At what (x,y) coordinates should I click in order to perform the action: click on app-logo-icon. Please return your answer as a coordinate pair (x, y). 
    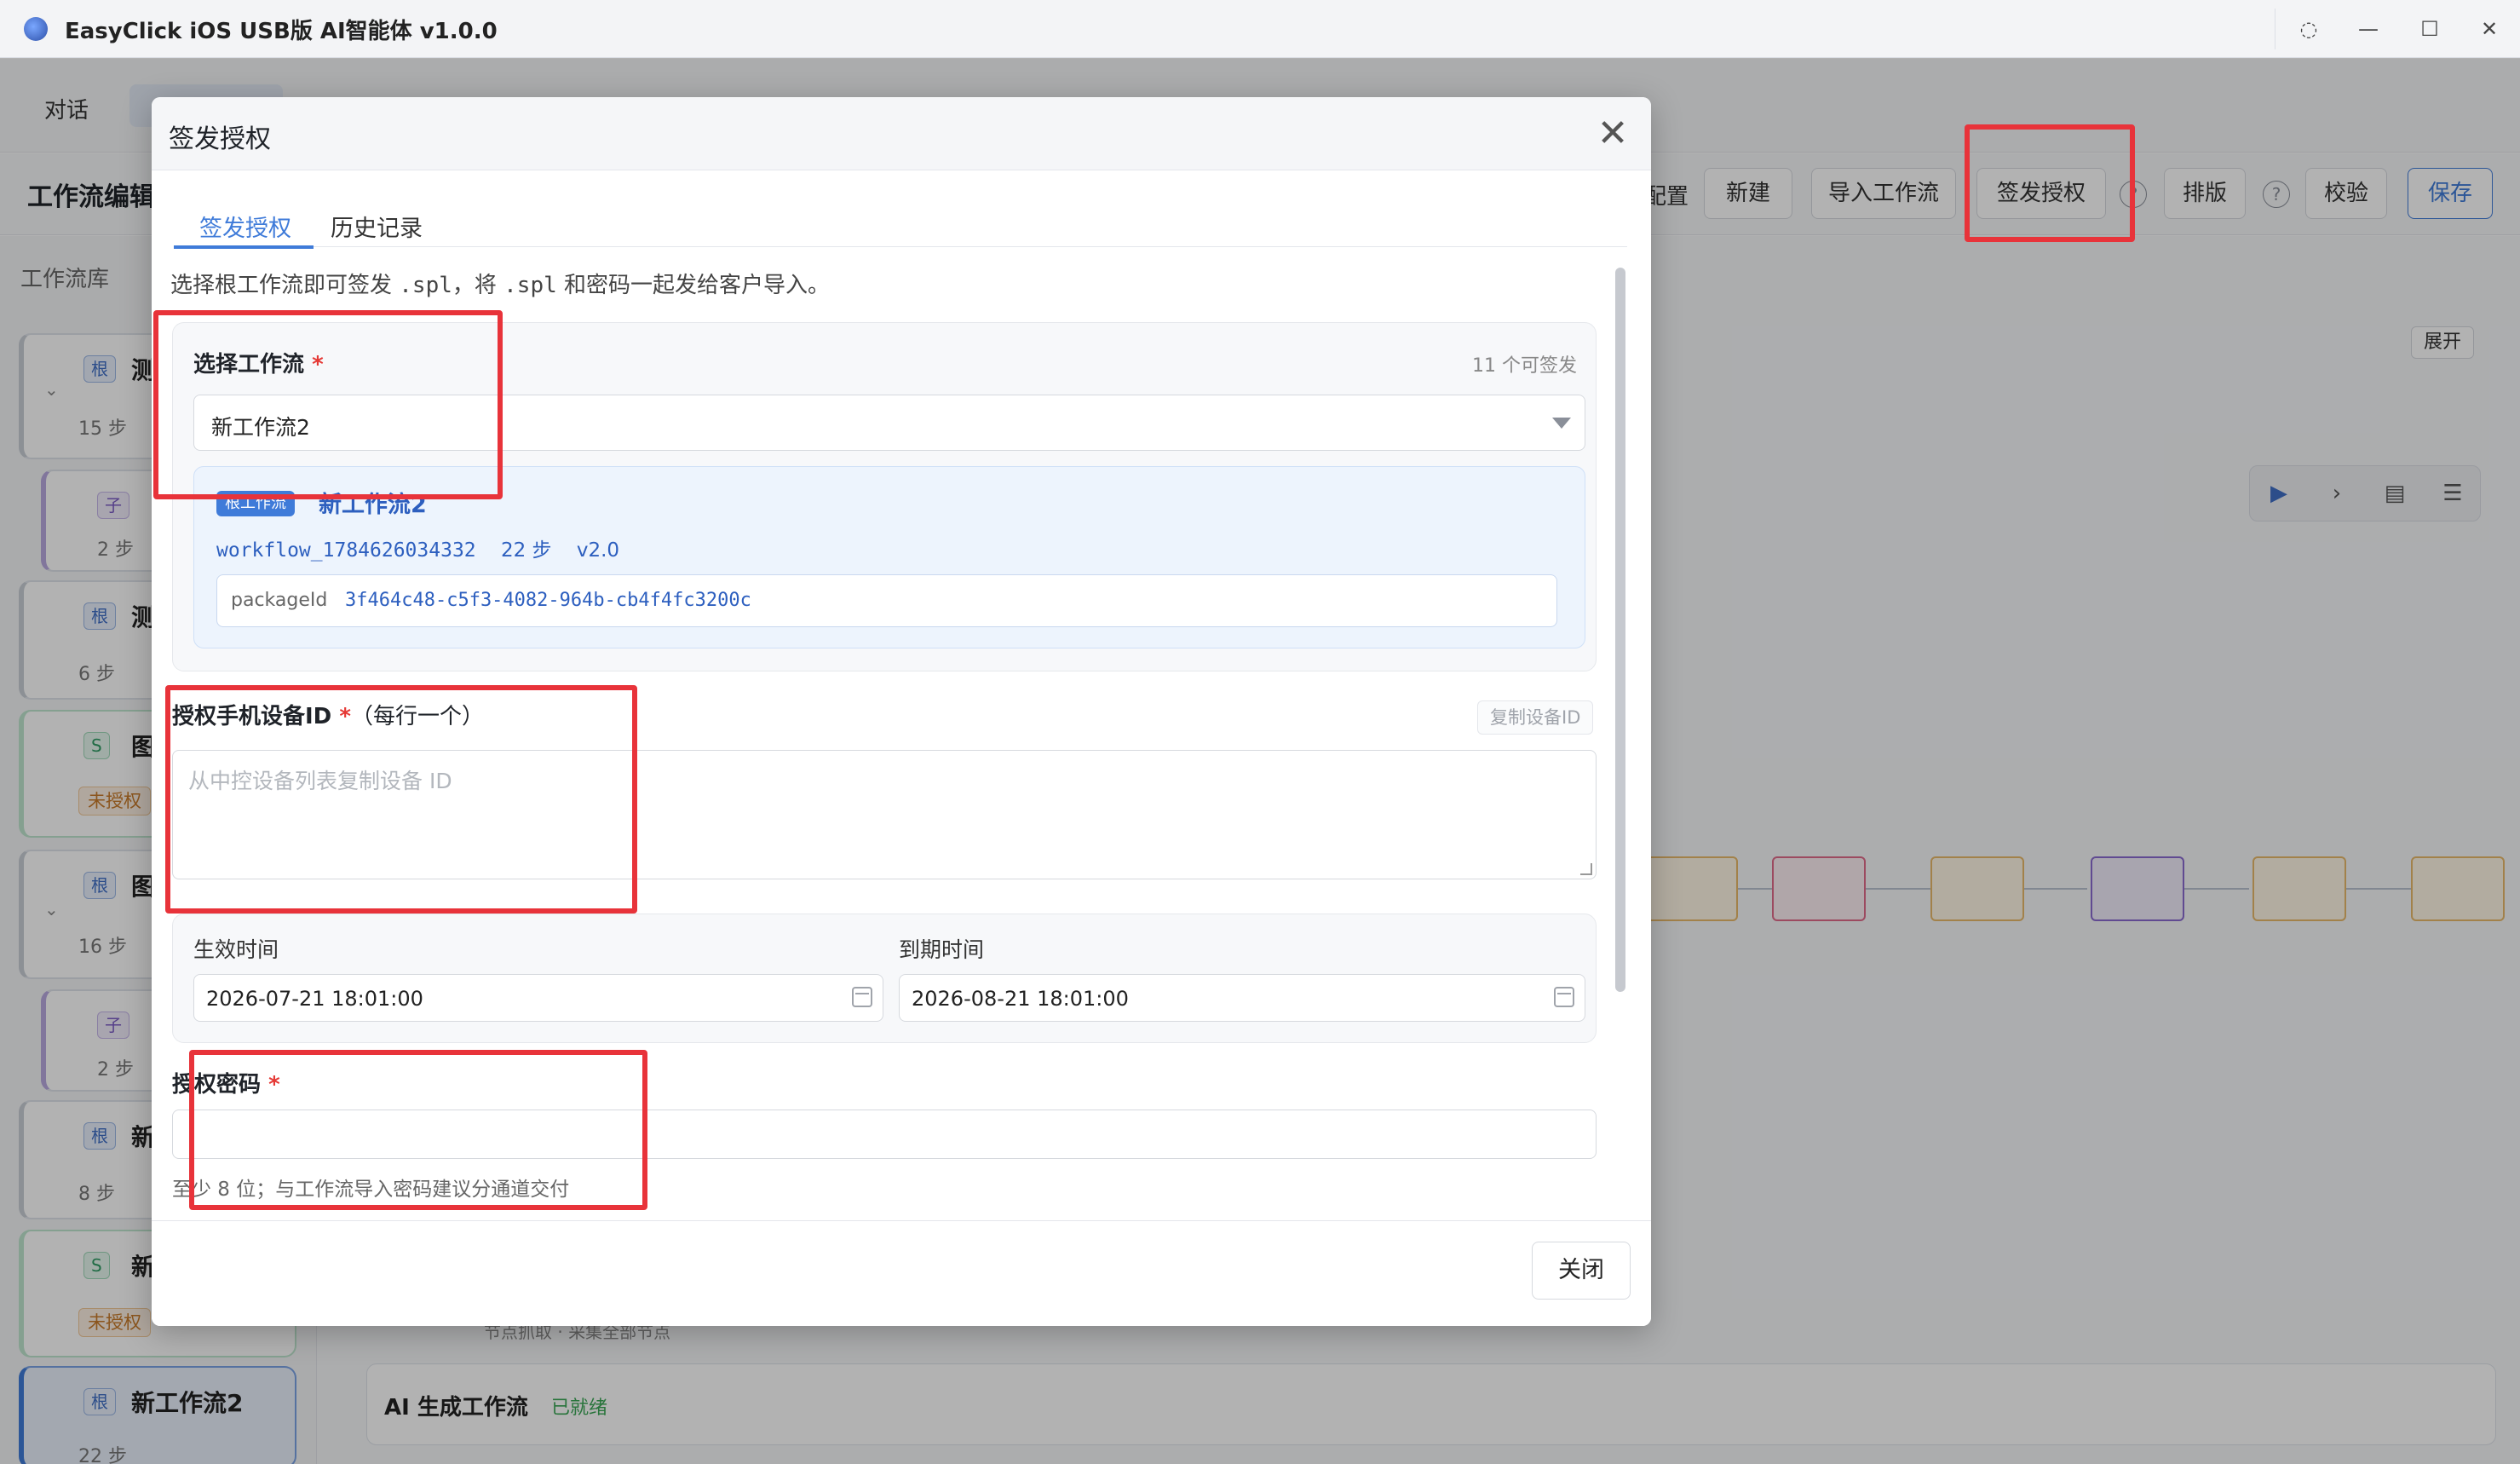
    Looking at the image, I should click on (36, 29).